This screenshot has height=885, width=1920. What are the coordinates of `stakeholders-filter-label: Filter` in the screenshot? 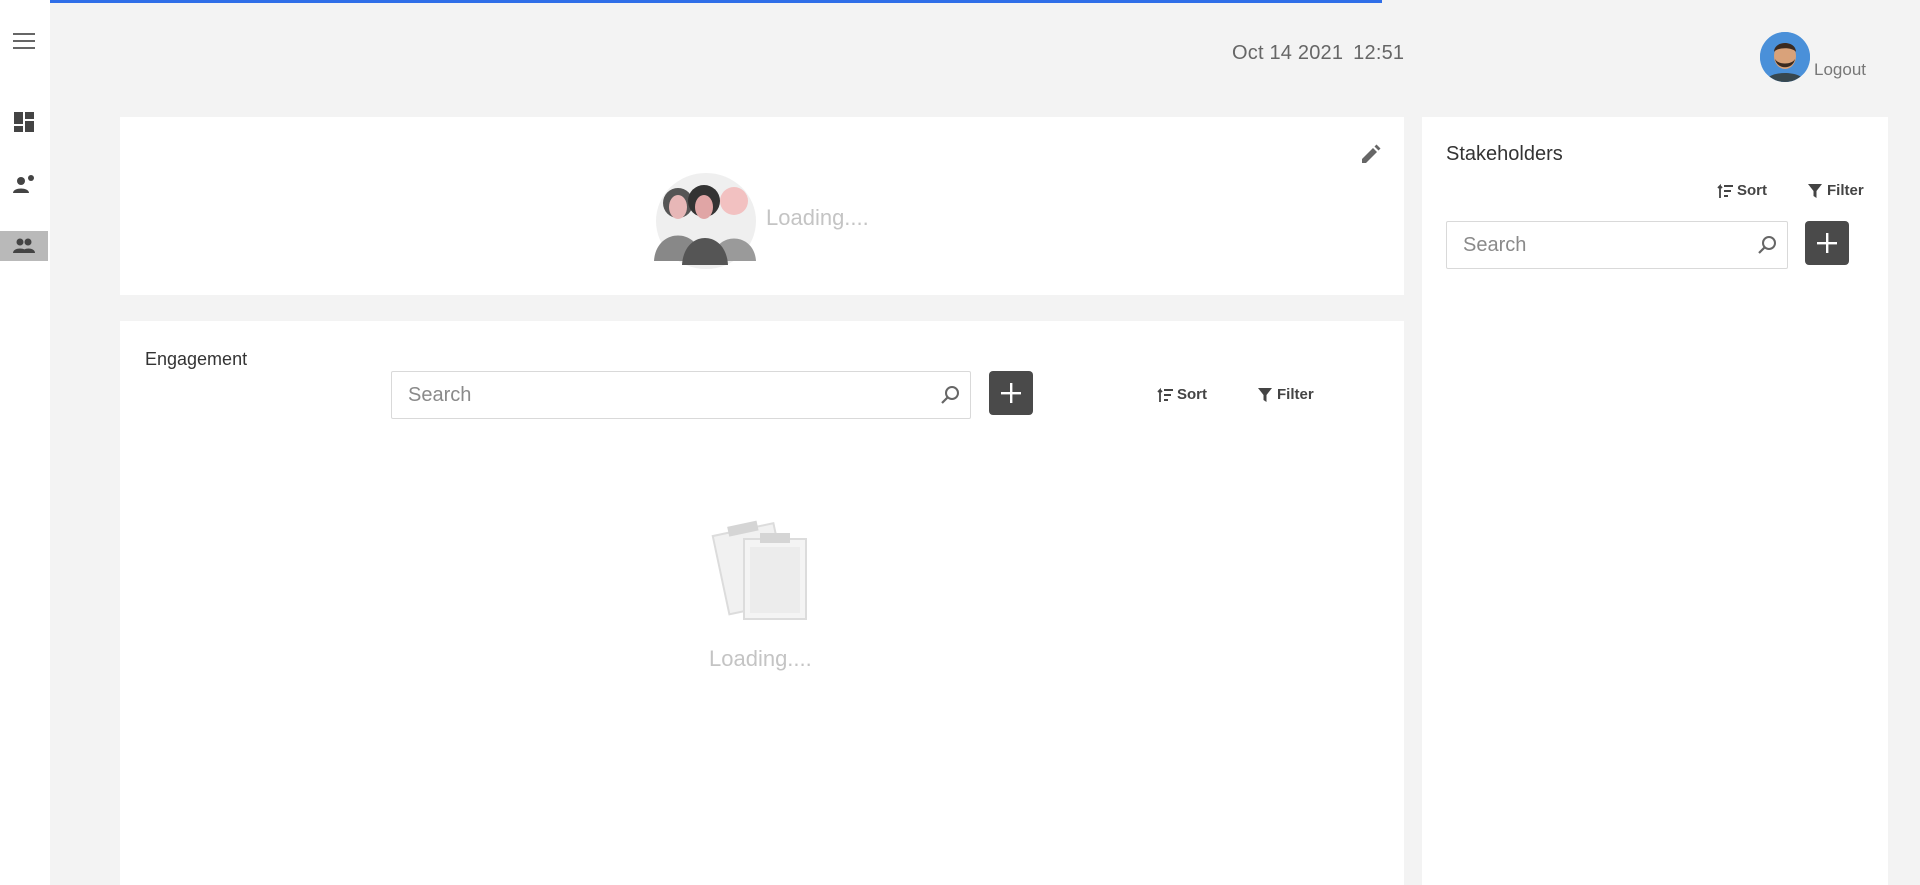 It's located at (1845, 190).